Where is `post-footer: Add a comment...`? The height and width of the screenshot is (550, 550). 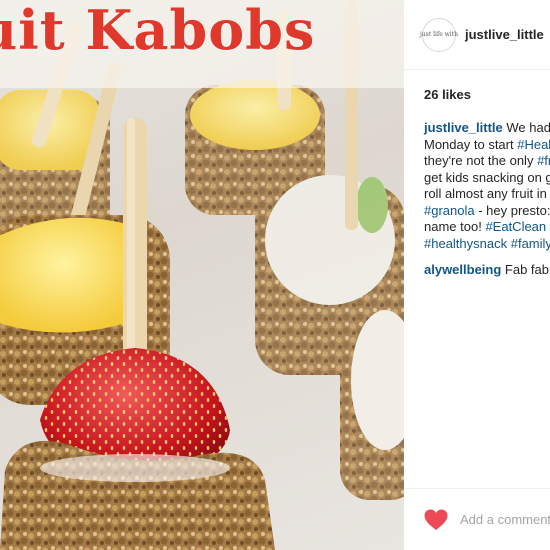 post-footer: Add a comment... is located at coordinates (477, 519).